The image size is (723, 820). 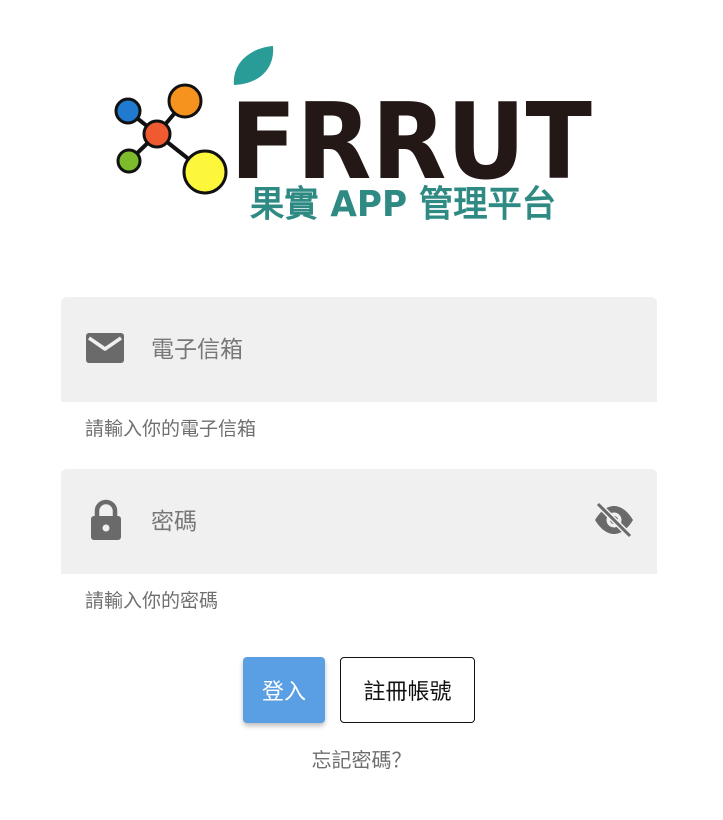 What do you see at coordinates (403, 204) in the screenshot?
I see `logo-subtitle: 果實 APP 管理平台` at bounding box center [403, 204].